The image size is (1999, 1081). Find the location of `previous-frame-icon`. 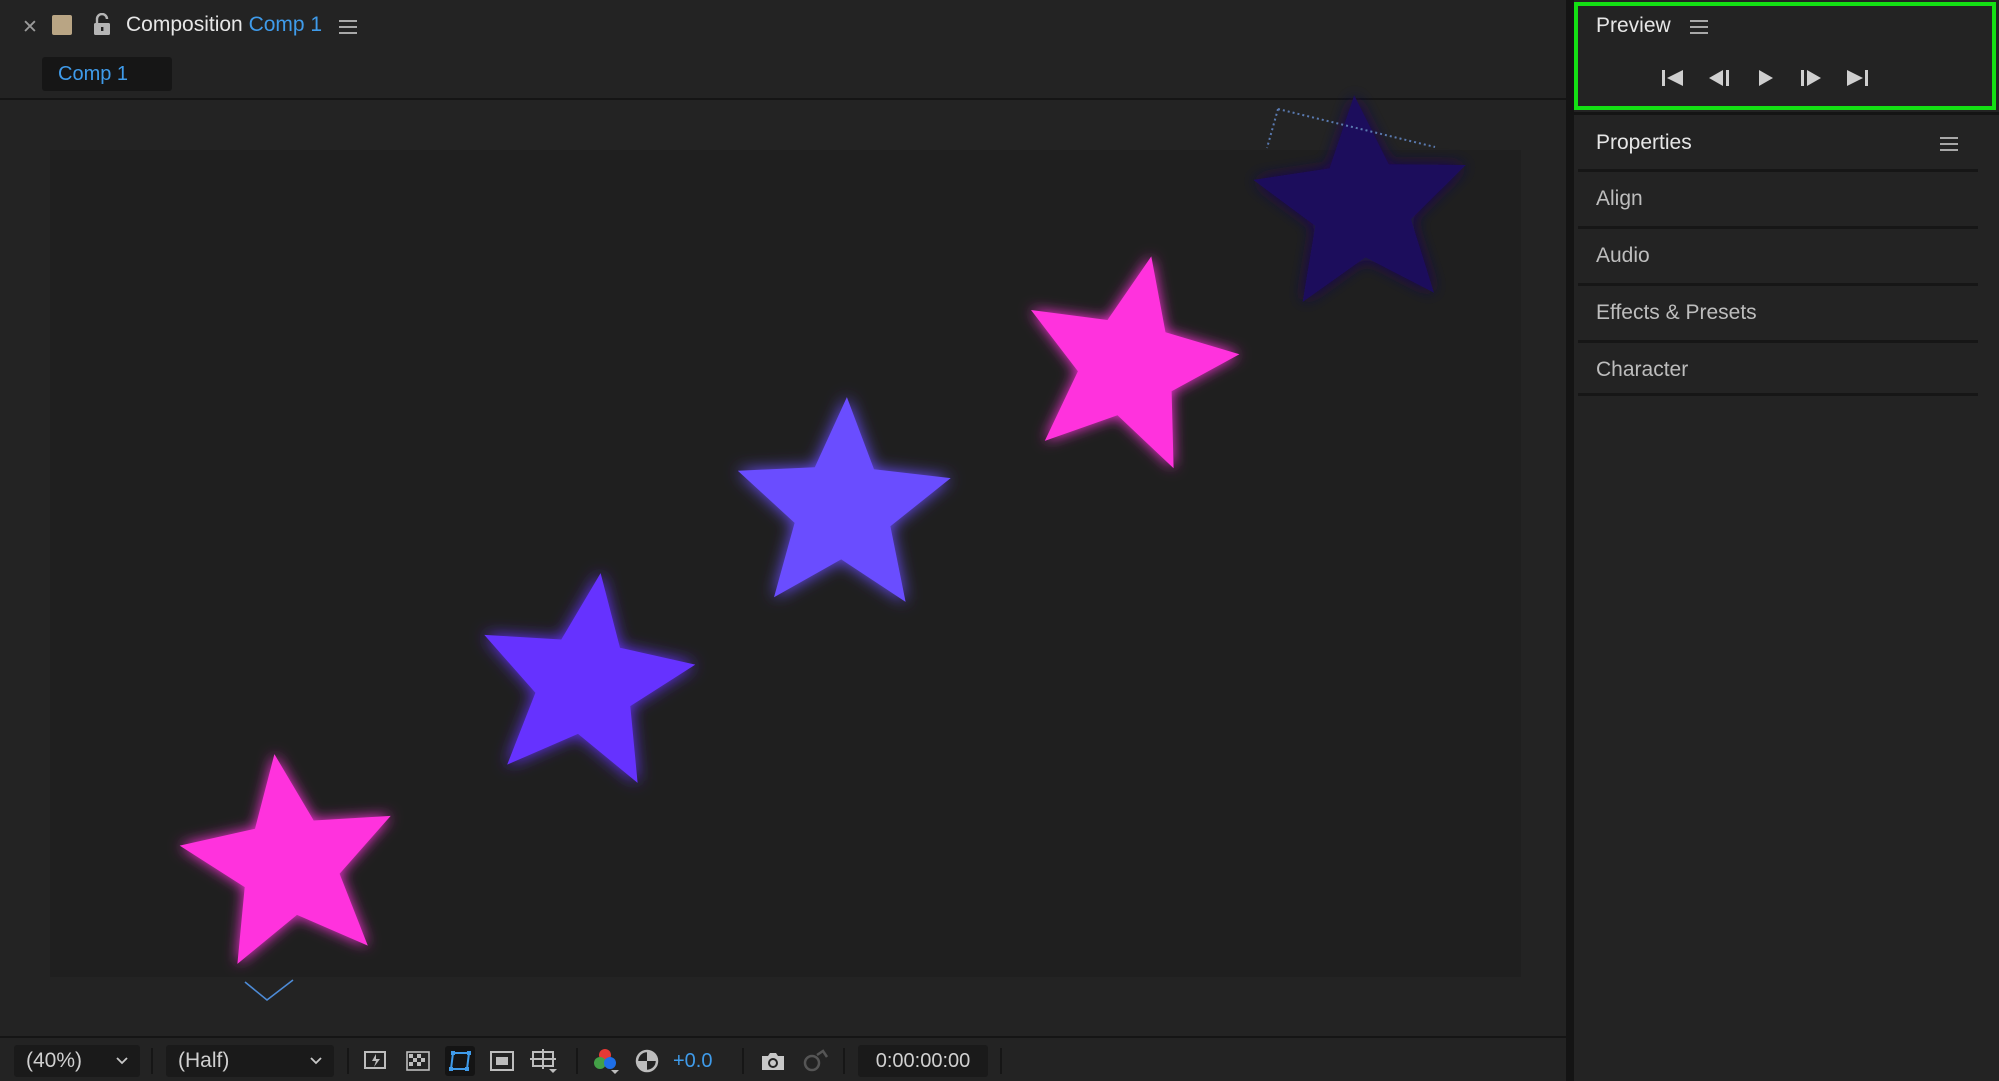

previous-frame-icon is located at coordinates (1719, 78).